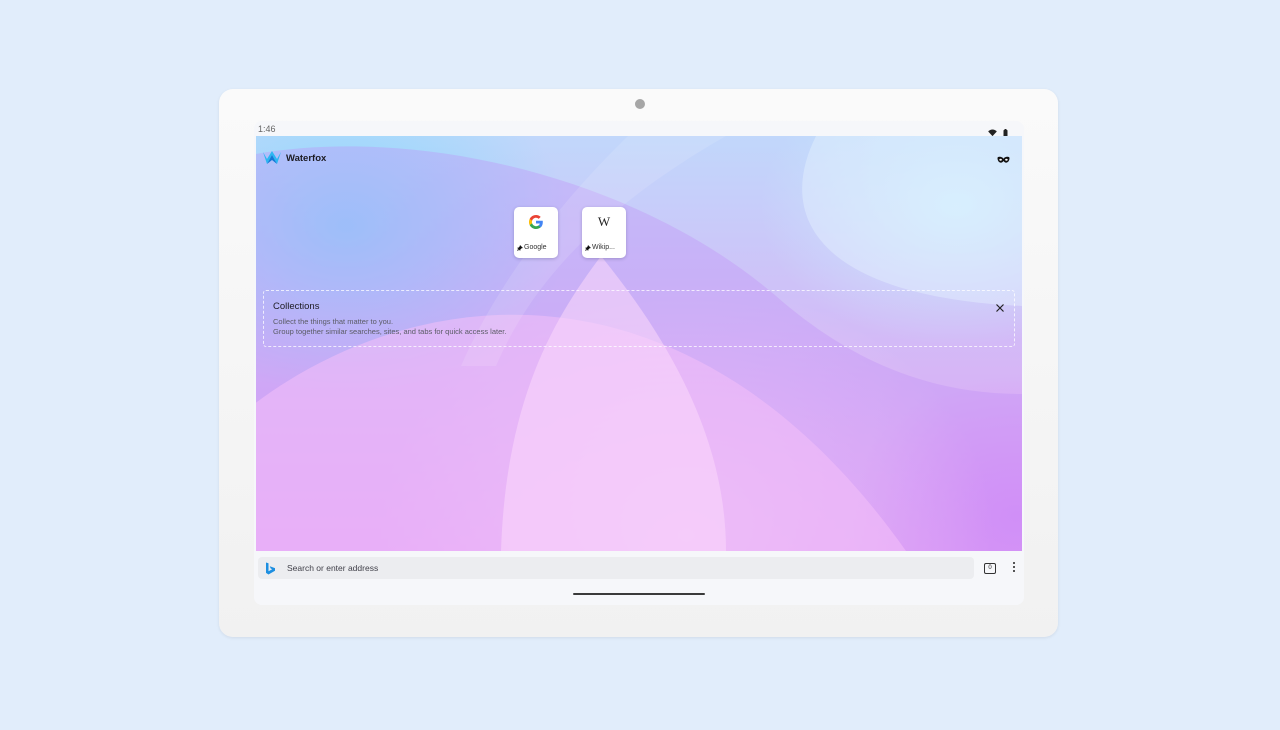 This screenshot has width=1280, height=730. I want to click on top-site-google: Google, so click(536, 232).